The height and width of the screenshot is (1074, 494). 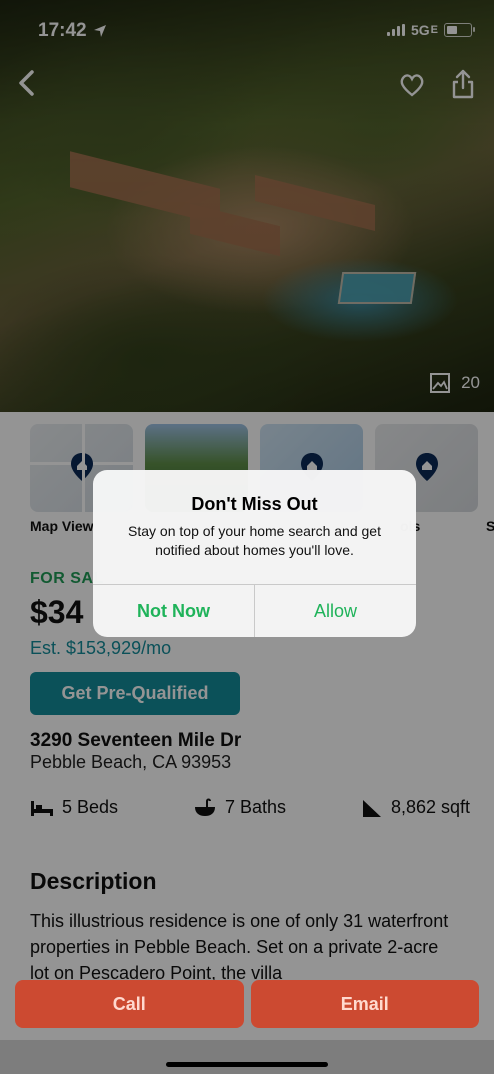 What do you see at coordinates (173, 611) in the screenshot?
I see `not-now-button: Not Now` at bounding box center [173, 611].